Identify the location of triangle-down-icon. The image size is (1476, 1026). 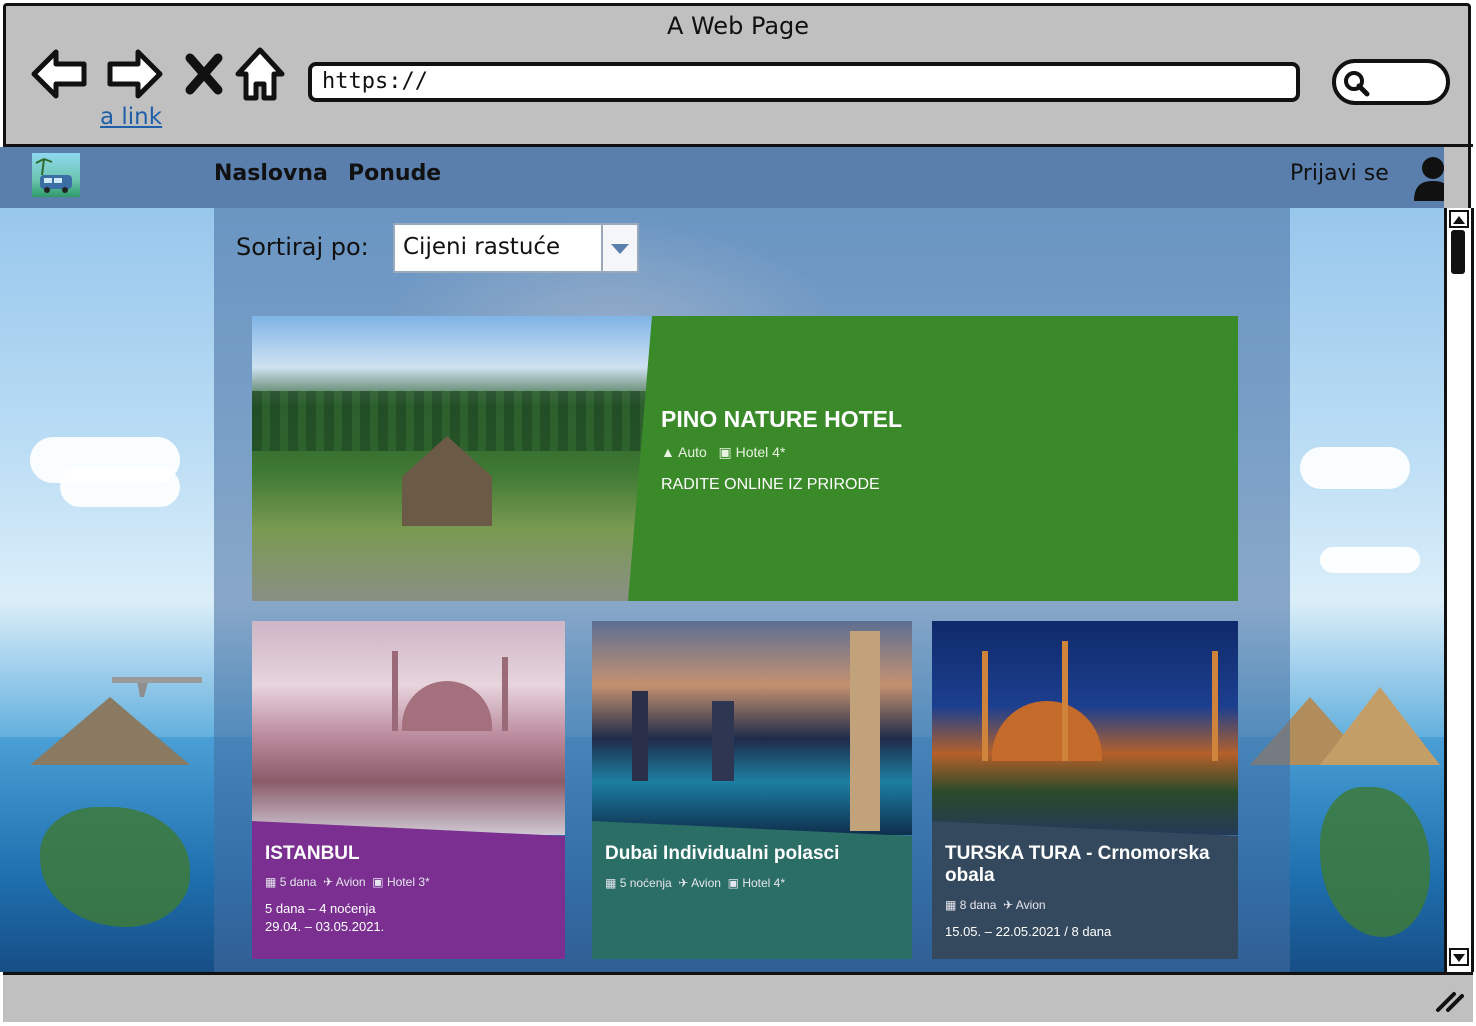
(1459, 958).